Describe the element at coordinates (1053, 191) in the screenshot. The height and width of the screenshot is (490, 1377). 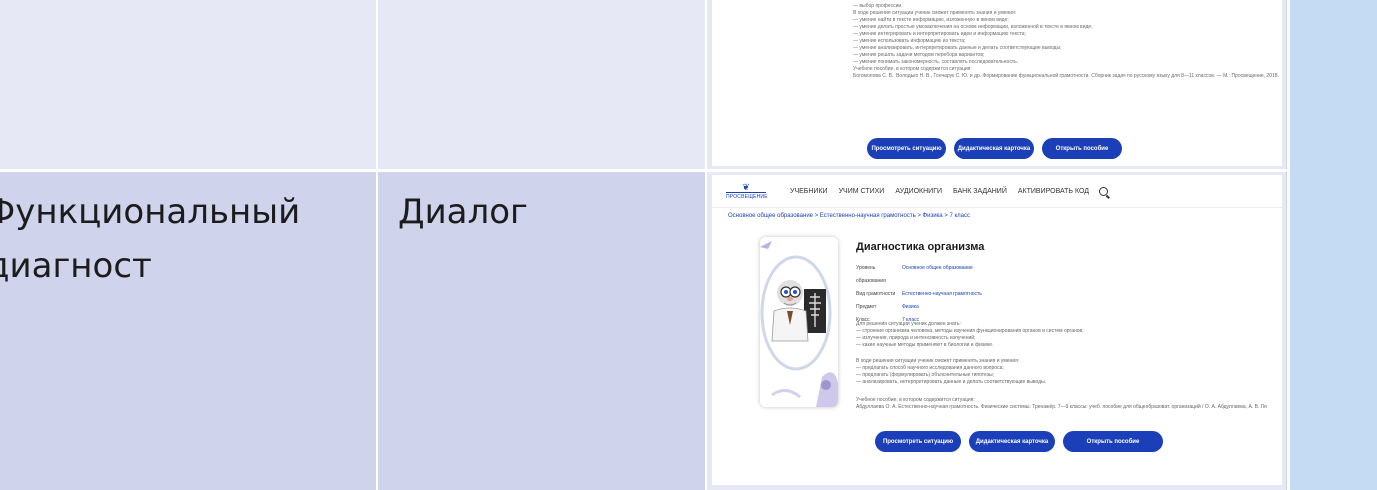
I see `nav-item-activate-code: АКТИВИРОВАТЬ КОД` at that location.